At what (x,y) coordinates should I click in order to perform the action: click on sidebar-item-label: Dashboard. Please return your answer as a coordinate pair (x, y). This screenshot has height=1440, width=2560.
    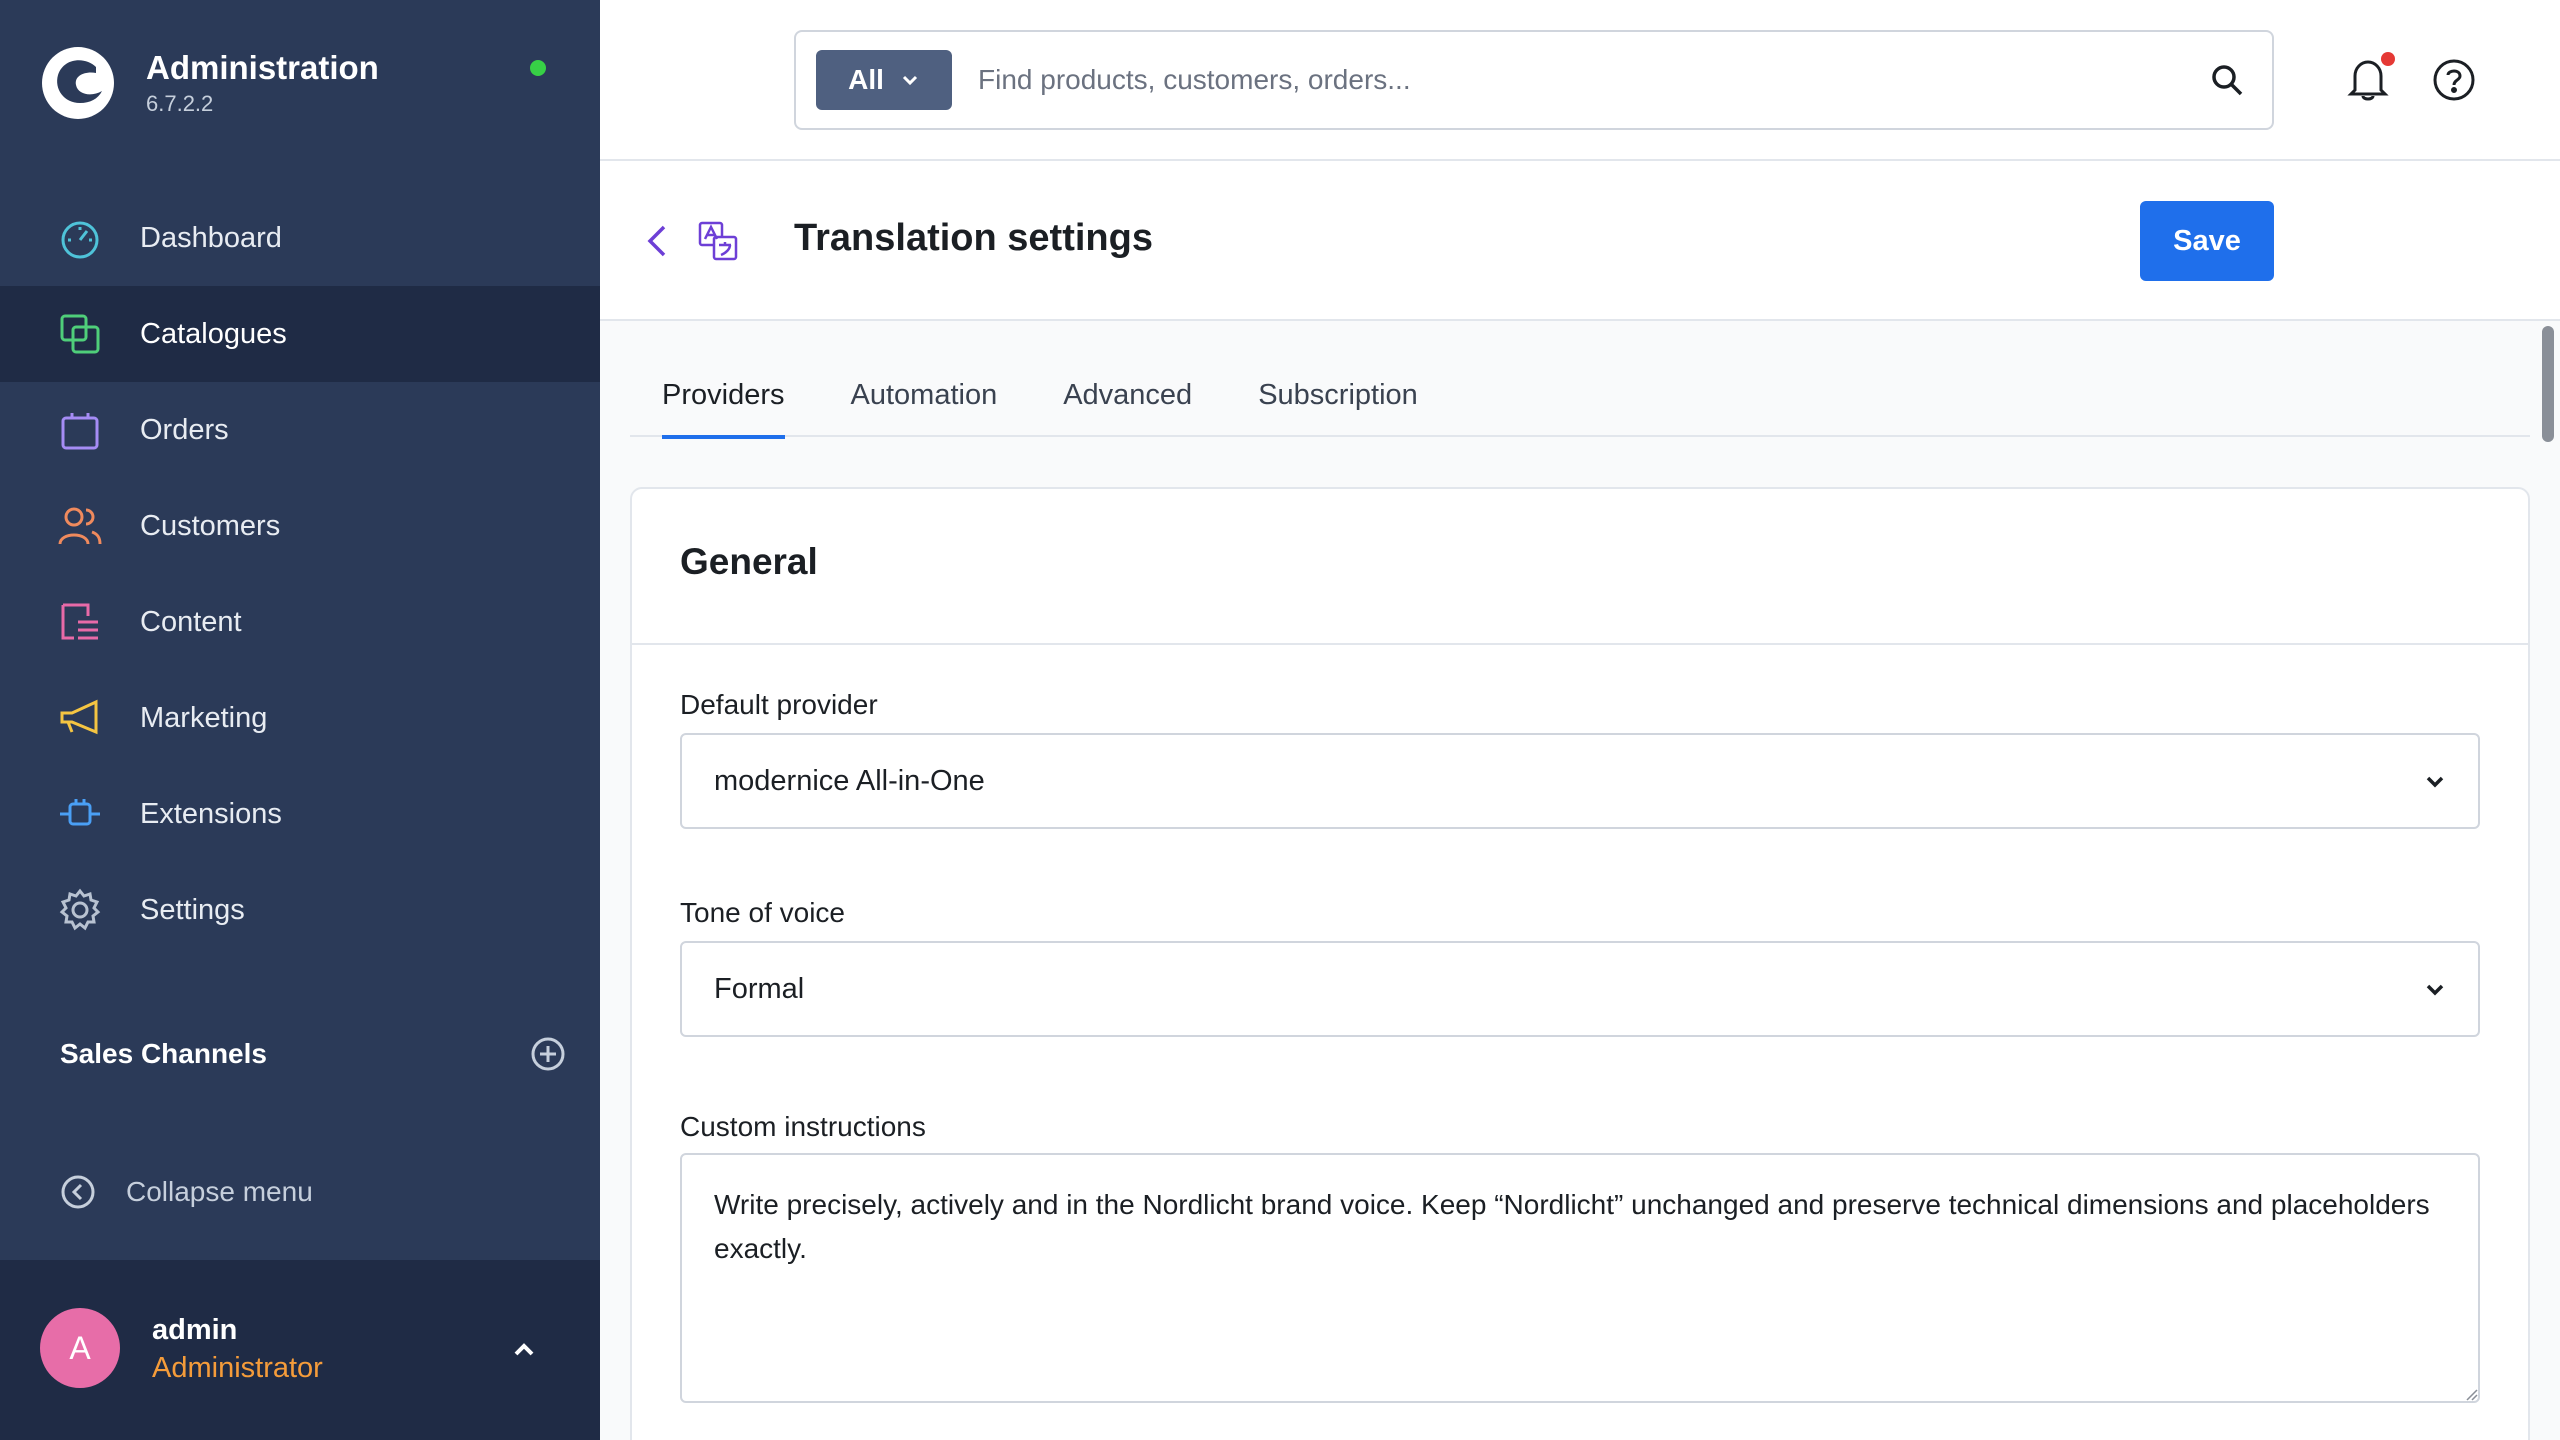
    Looking at the image, I should click on (211, 237).